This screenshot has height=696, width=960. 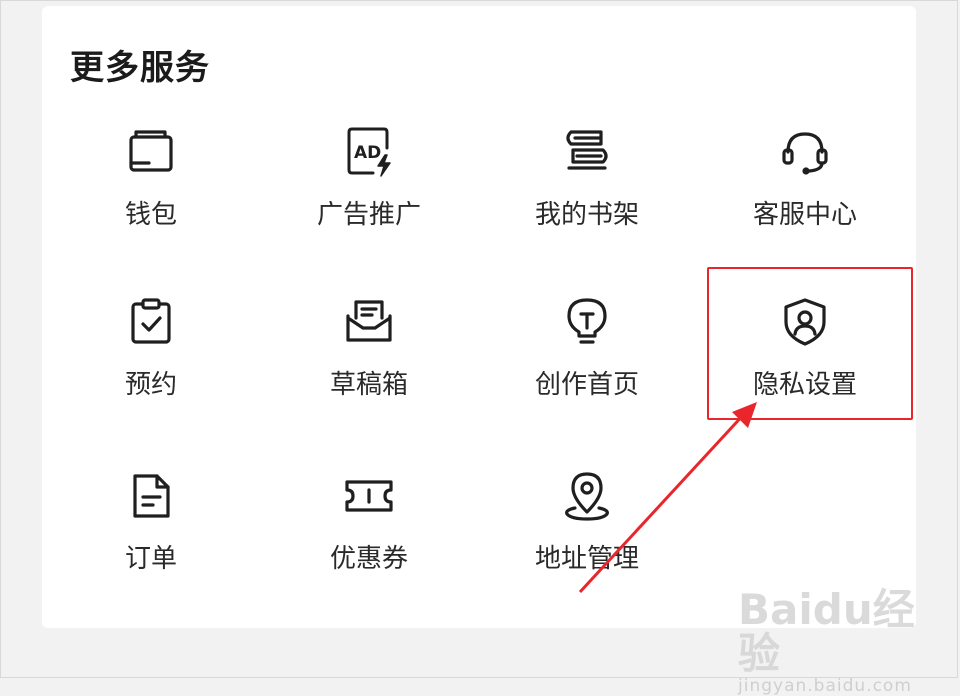 I want to click on clipboard-check-icon, so click(x=151, y=322).